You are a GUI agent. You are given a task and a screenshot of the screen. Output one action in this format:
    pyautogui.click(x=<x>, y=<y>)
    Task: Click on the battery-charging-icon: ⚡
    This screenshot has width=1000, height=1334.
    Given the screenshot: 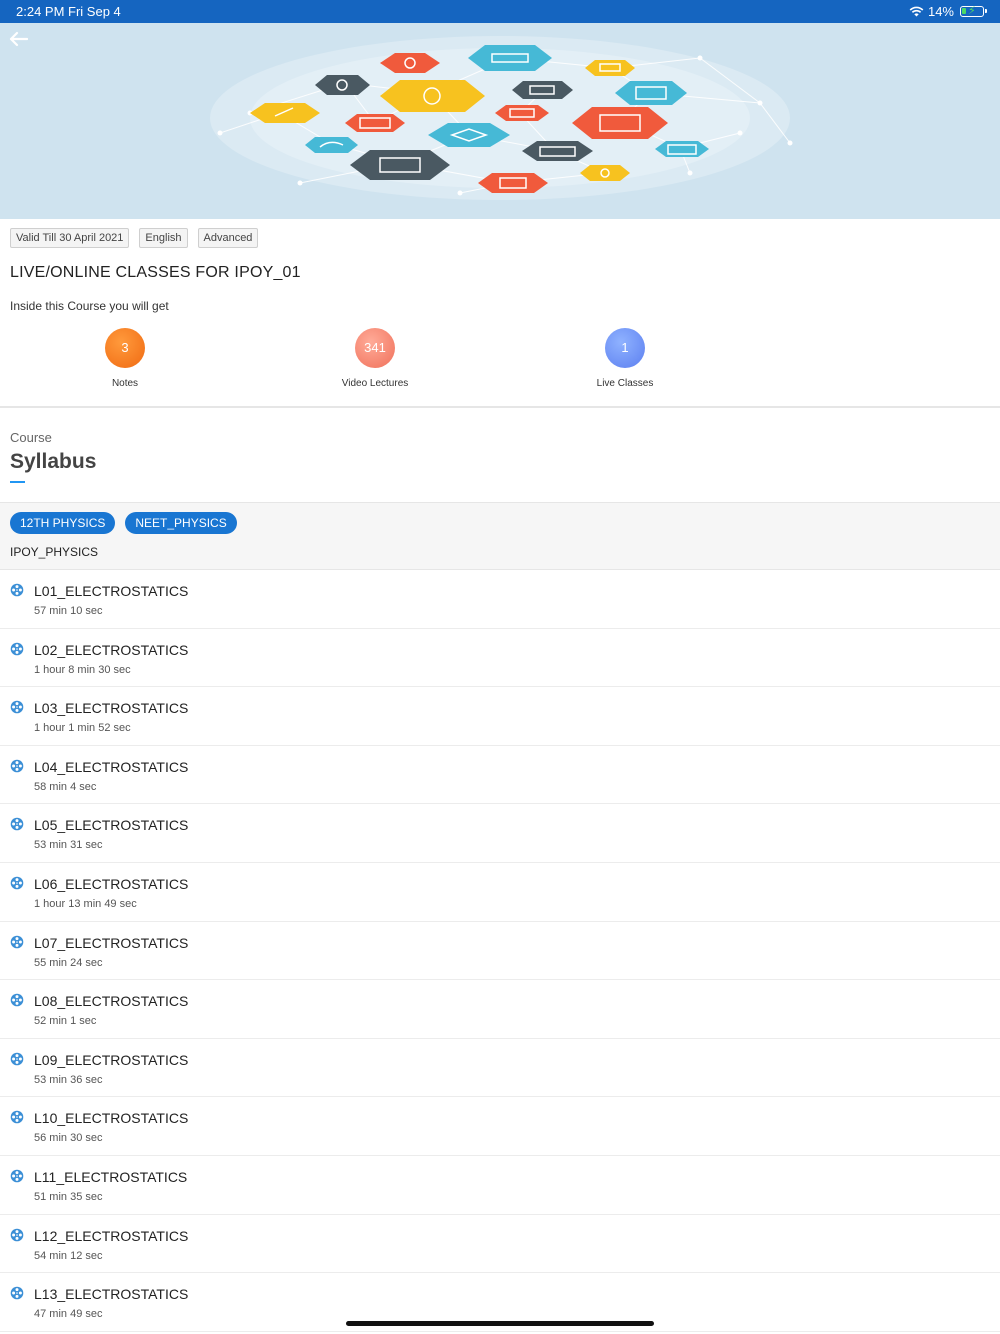 What is the action you would take?
    pyautogui.click(x=973, y=11)
    